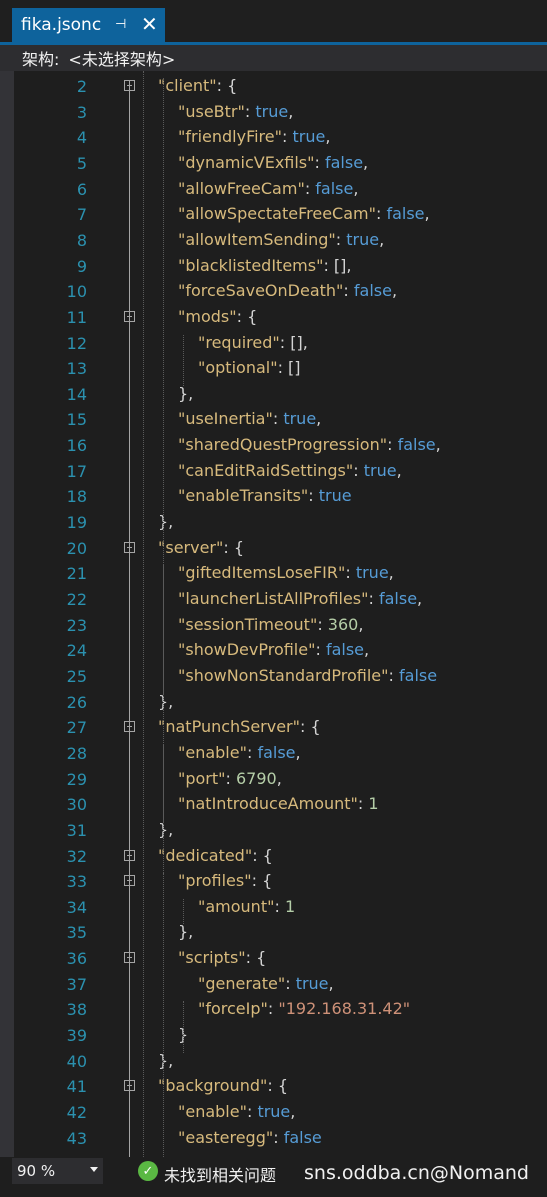  What do you see at coordinates (36, 1171) in the screenshot?
I see `zoom-value: 90 %` at bounding box center [36, 1171].